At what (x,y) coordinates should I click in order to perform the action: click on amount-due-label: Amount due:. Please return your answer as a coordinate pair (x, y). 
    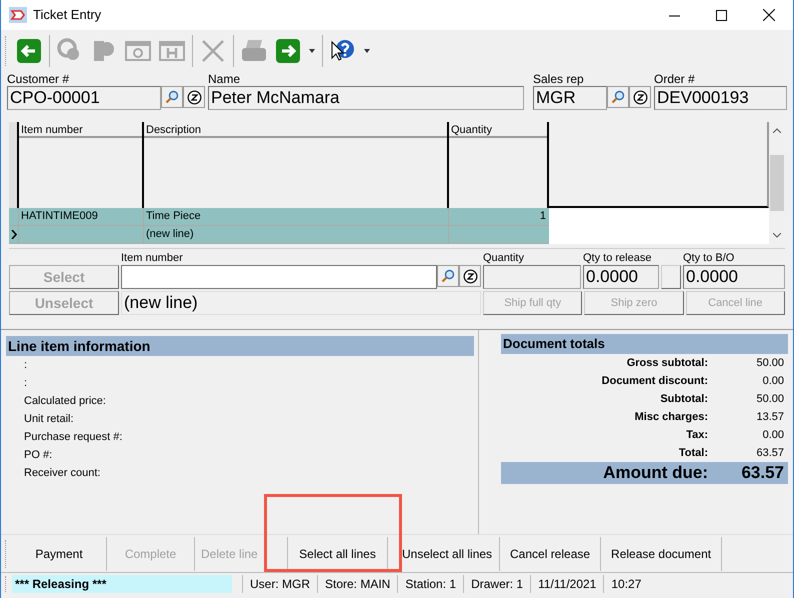
    Looking at the image, I should click on (655, 473).